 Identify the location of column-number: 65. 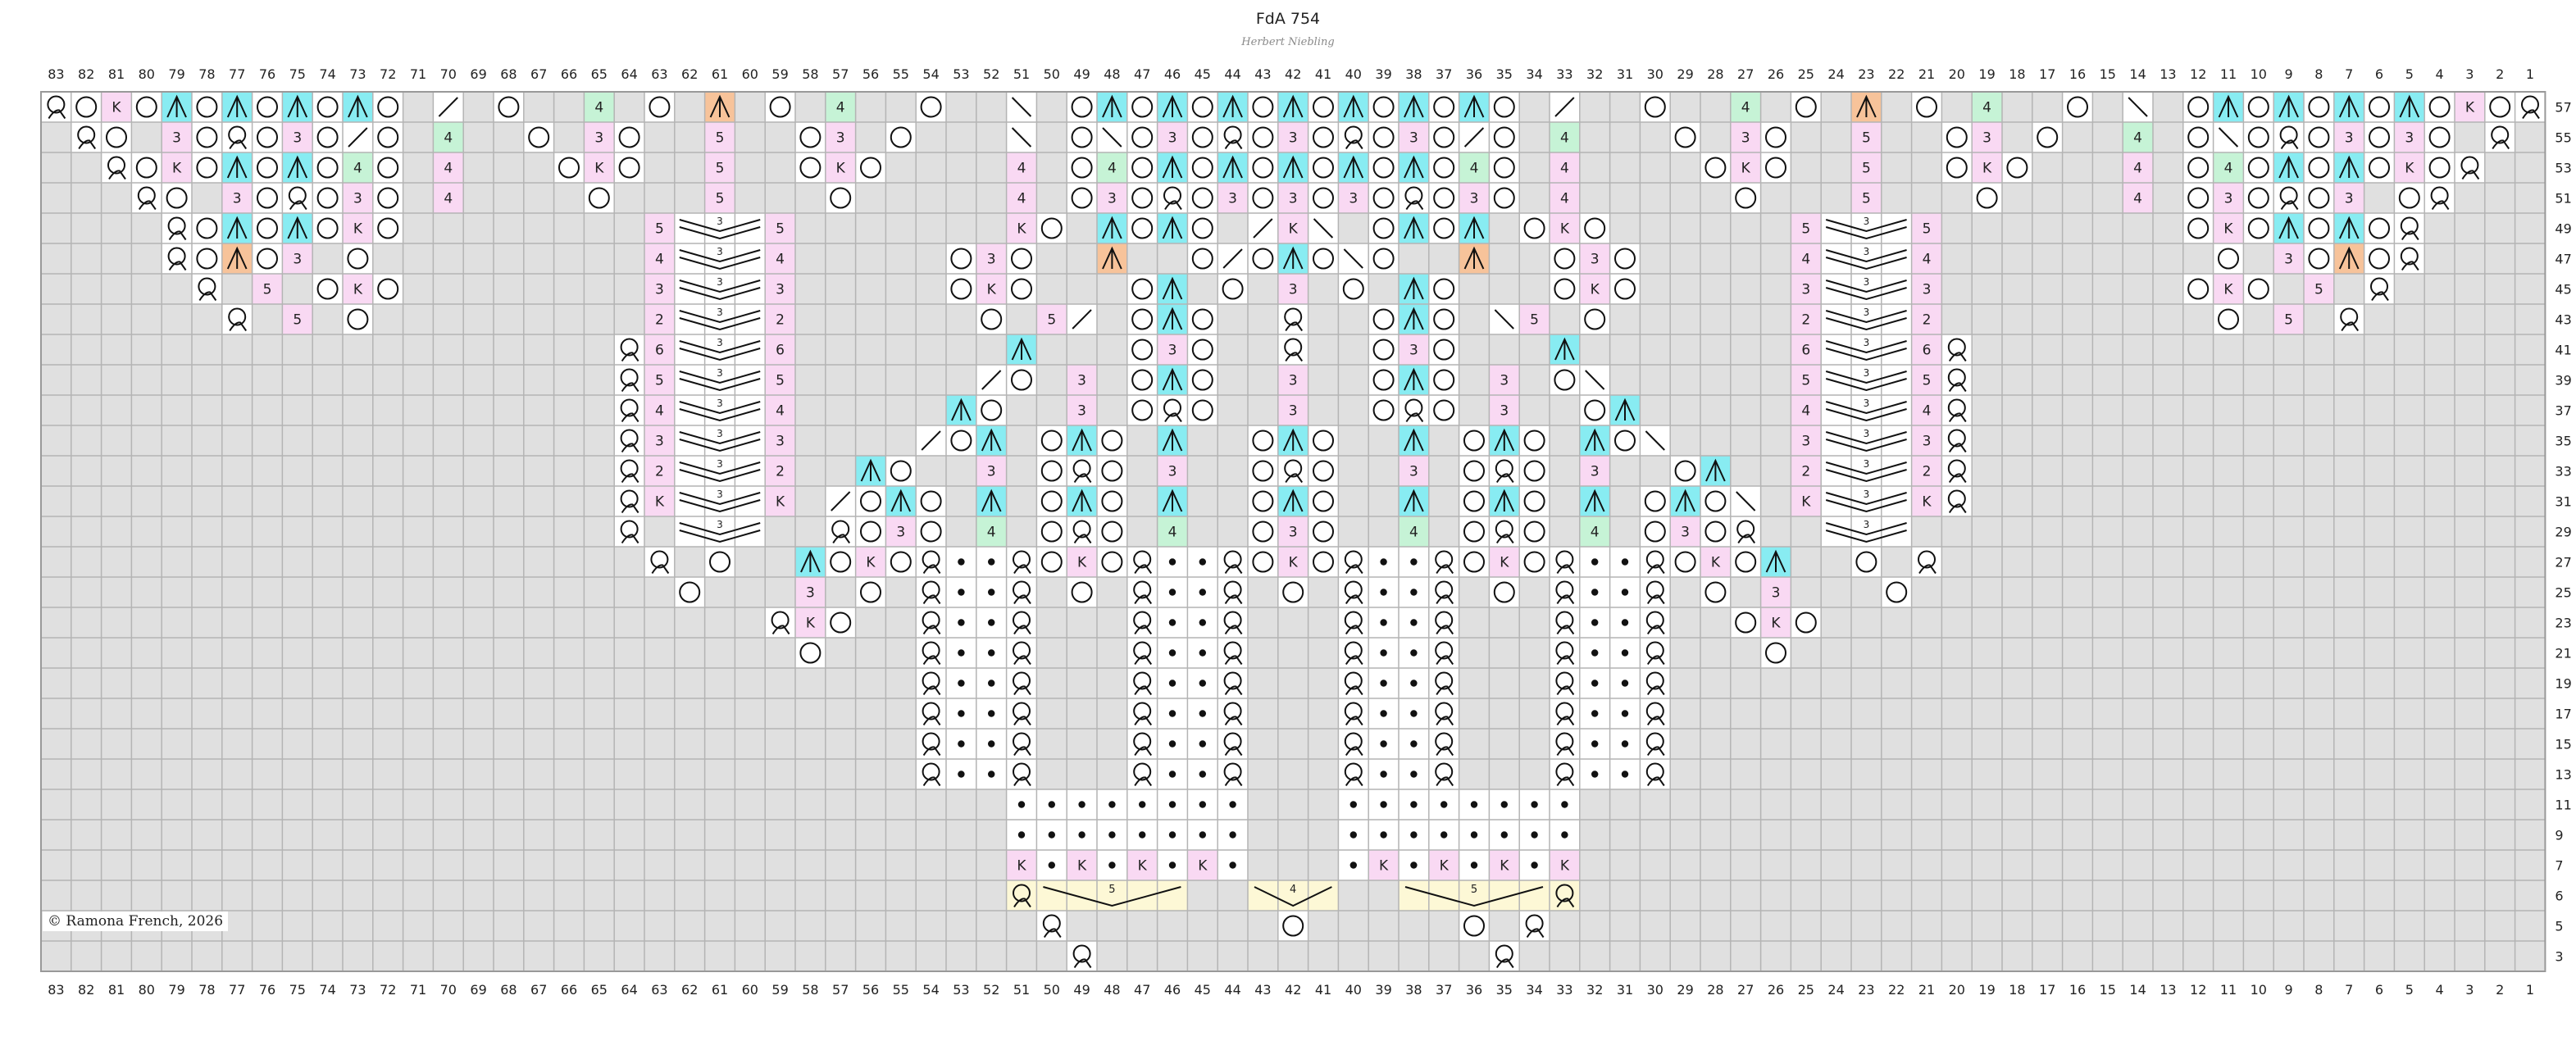
(599, 74).